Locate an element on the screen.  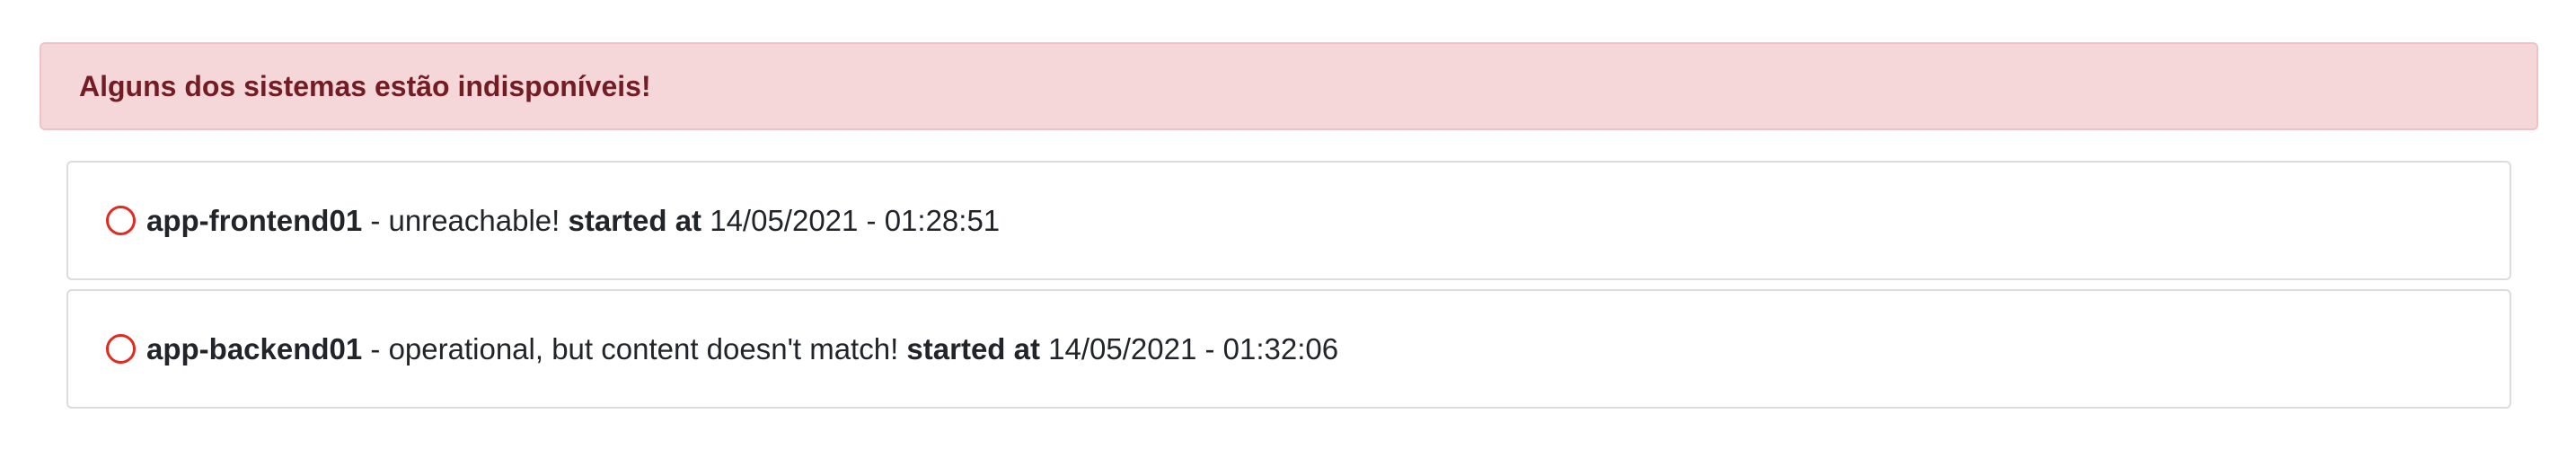
started-time: 14/05/2021 - 01:32:06 is located at coordinates (1189, 348).